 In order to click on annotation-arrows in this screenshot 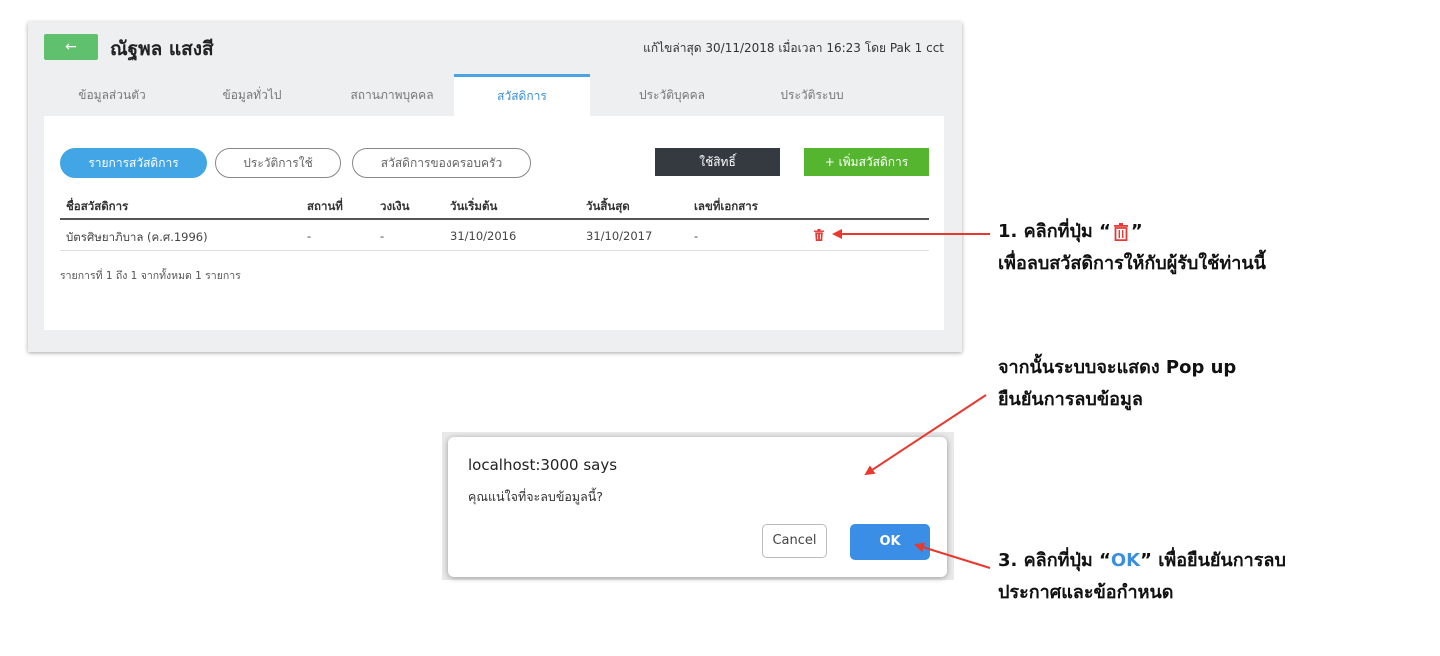, I will do `click(911, 399)`.